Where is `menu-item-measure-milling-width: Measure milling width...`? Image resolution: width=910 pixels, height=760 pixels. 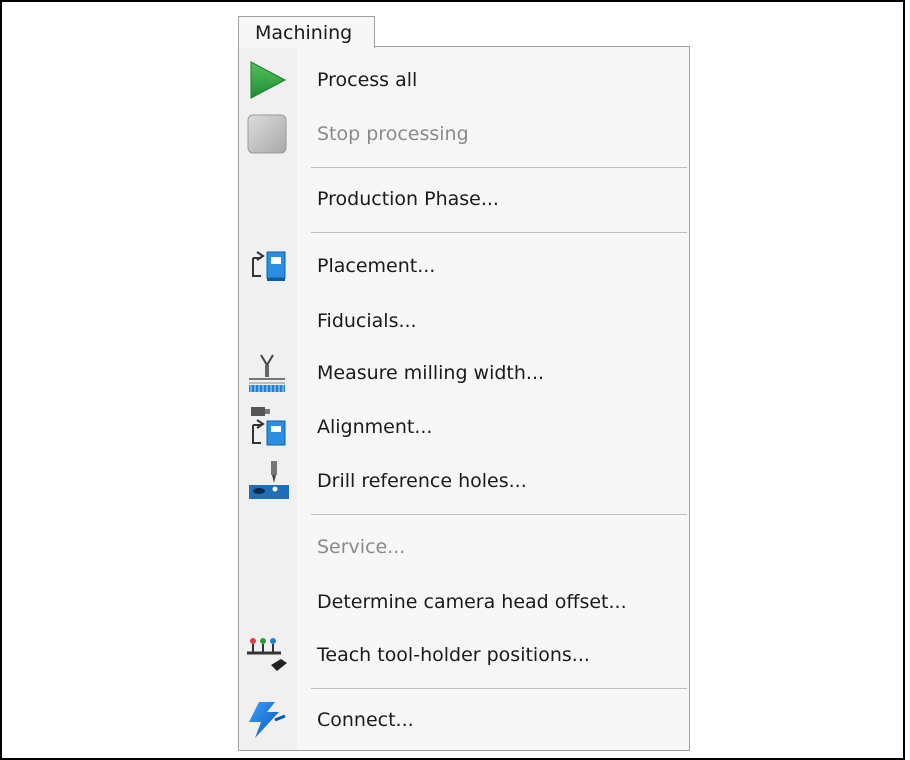
menu-item-measure-milling-width: Measure milling width... is located at coordinates (464, 373).